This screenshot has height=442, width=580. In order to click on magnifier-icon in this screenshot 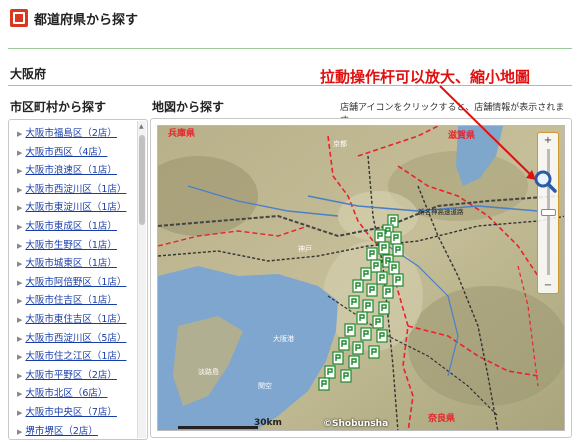, I will do `click(545, 181)`.